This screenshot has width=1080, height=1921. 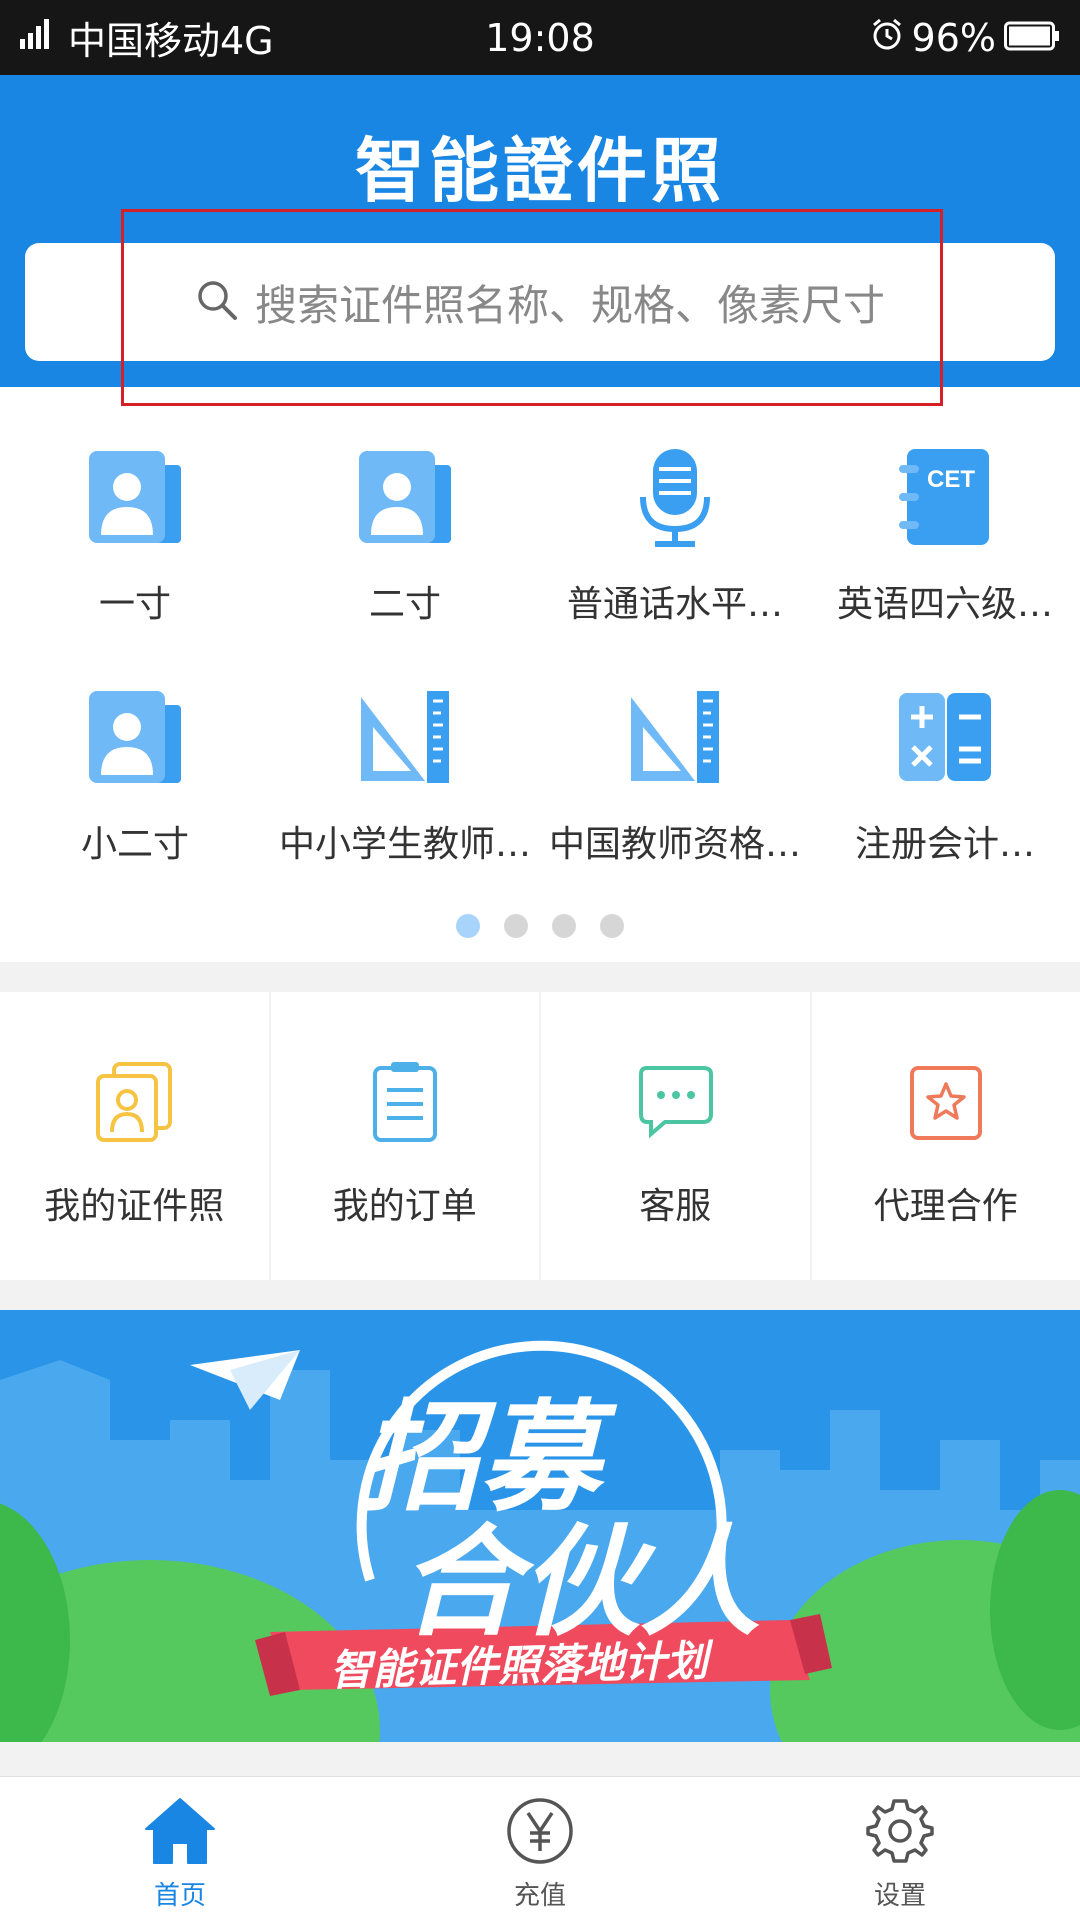 What do you see at coordinates (134, 1203) in the screenshot?
I see `action-label: 我的证件照` at bounding box center [134, 1203].